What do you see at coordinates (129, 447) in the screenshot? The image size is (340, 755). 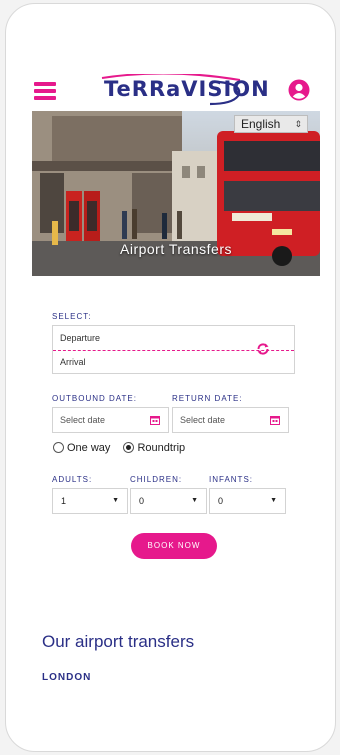 I see `radio-checked-icon` at bounding box center [129, 447].